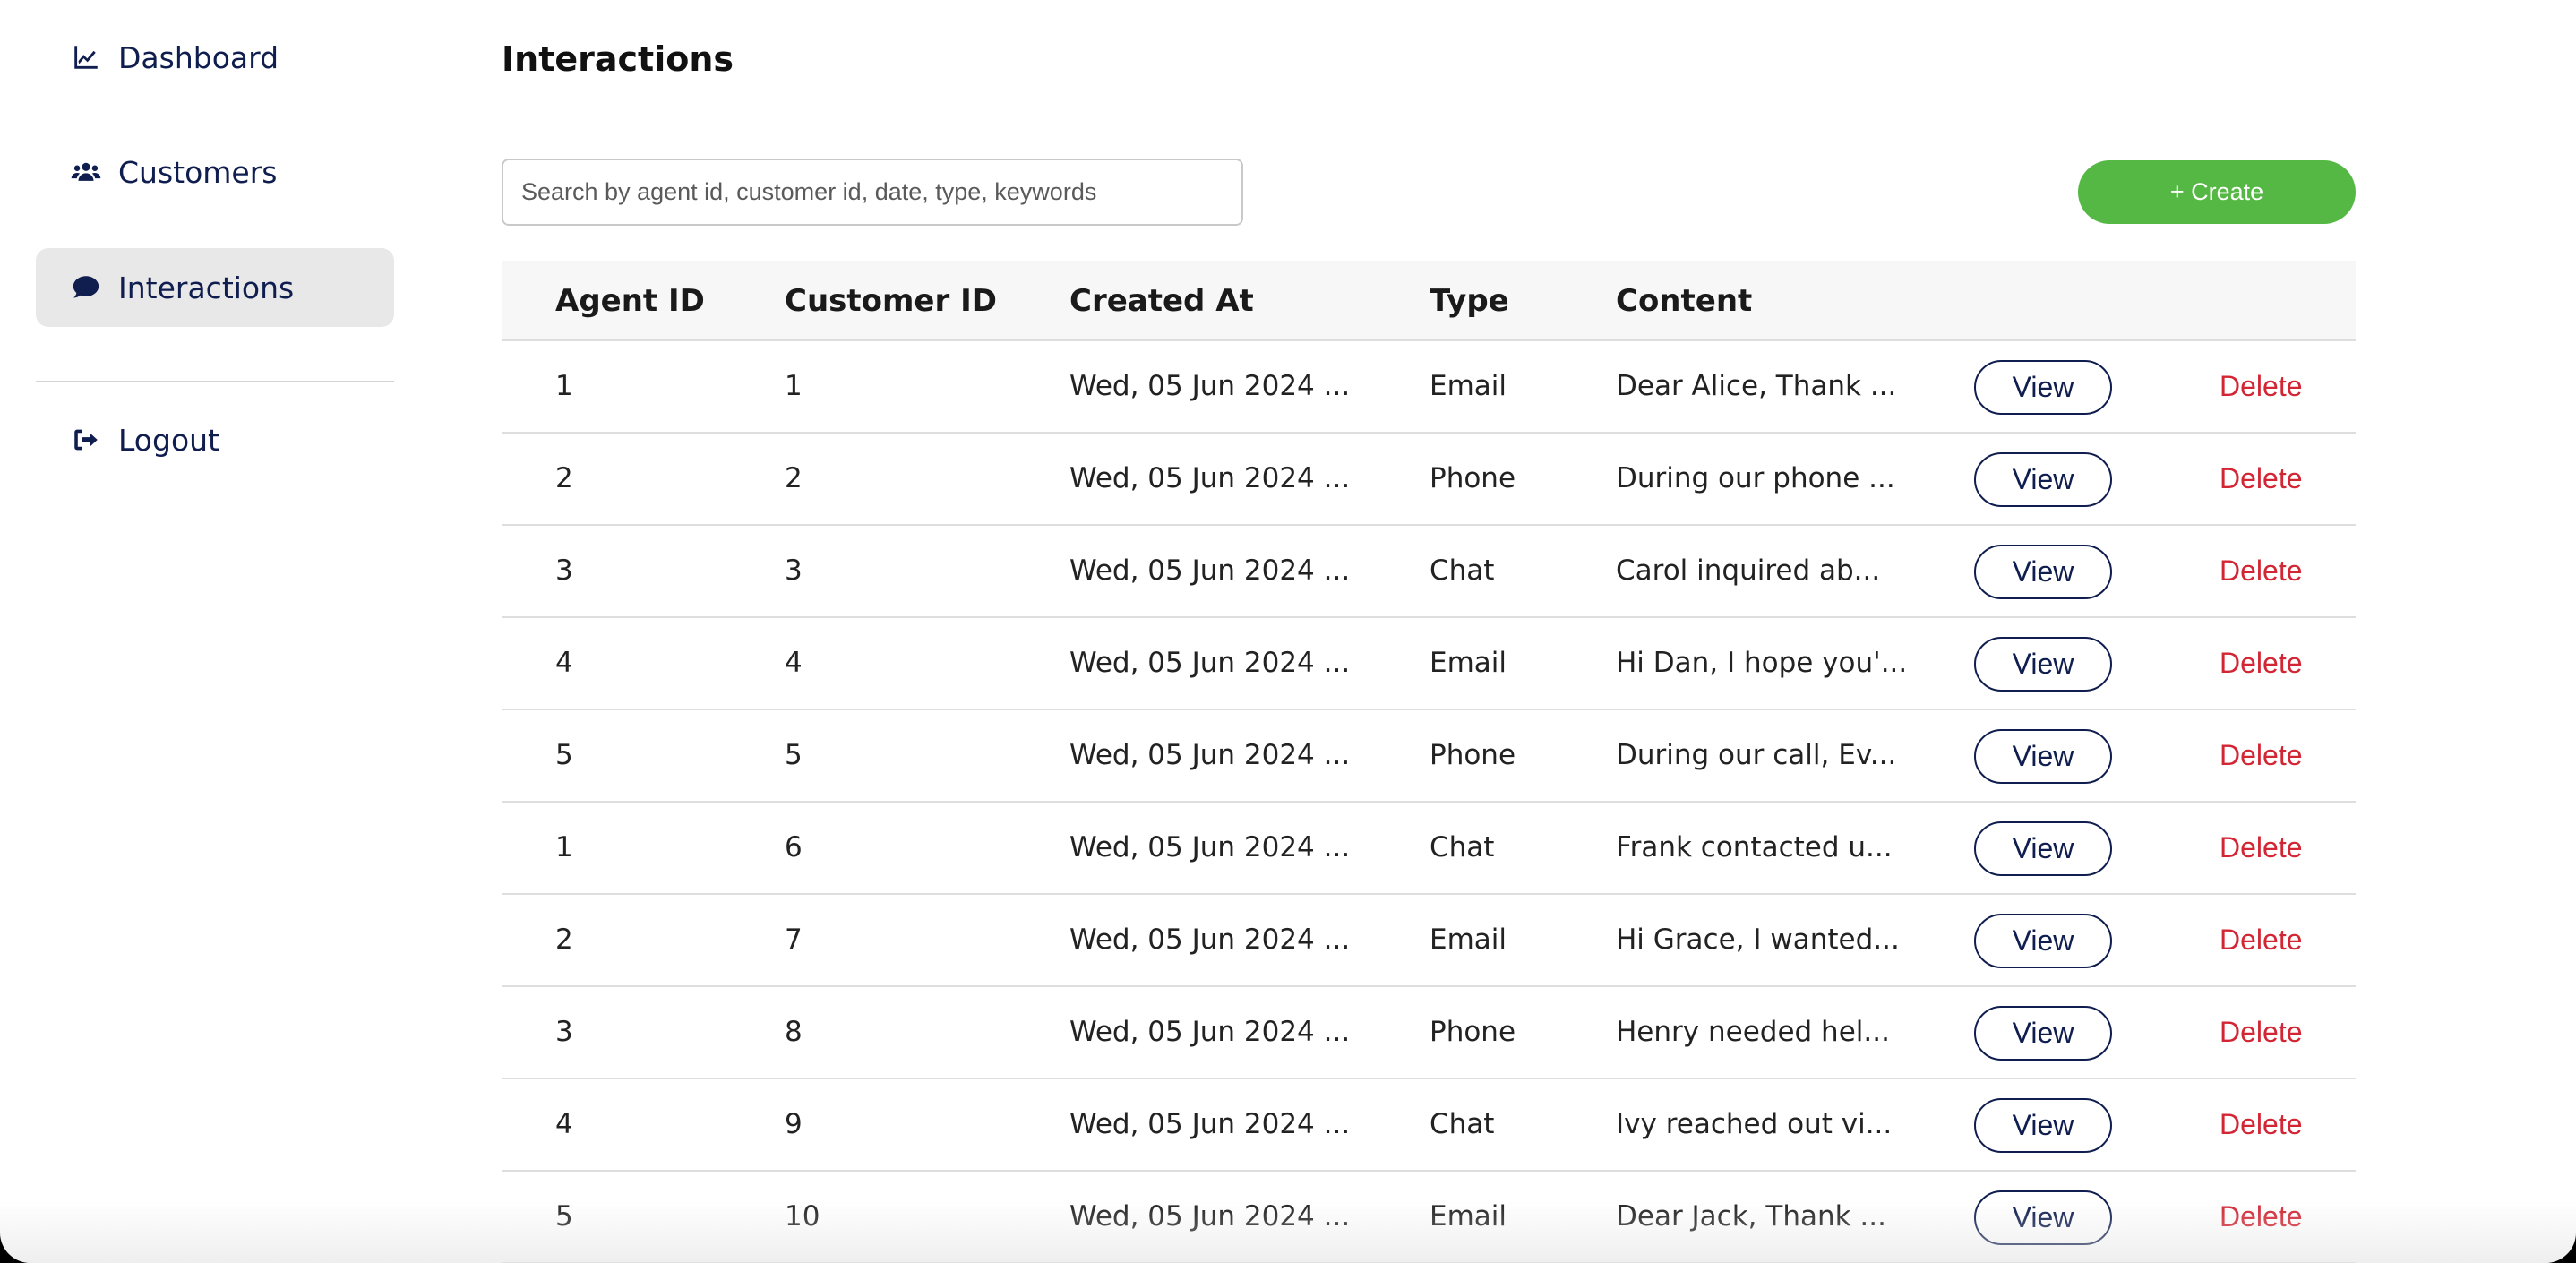 This screenshot has width=2576, height=1263. I want to click on sign-out-icon, so click(86, 440).